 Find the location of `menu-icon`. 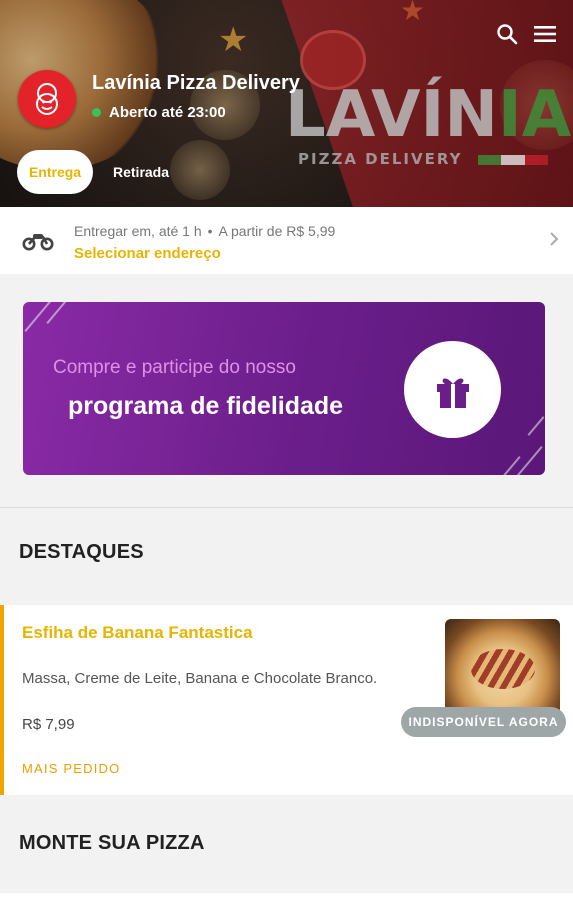

menu-icon is located at coordinates (545, 34).